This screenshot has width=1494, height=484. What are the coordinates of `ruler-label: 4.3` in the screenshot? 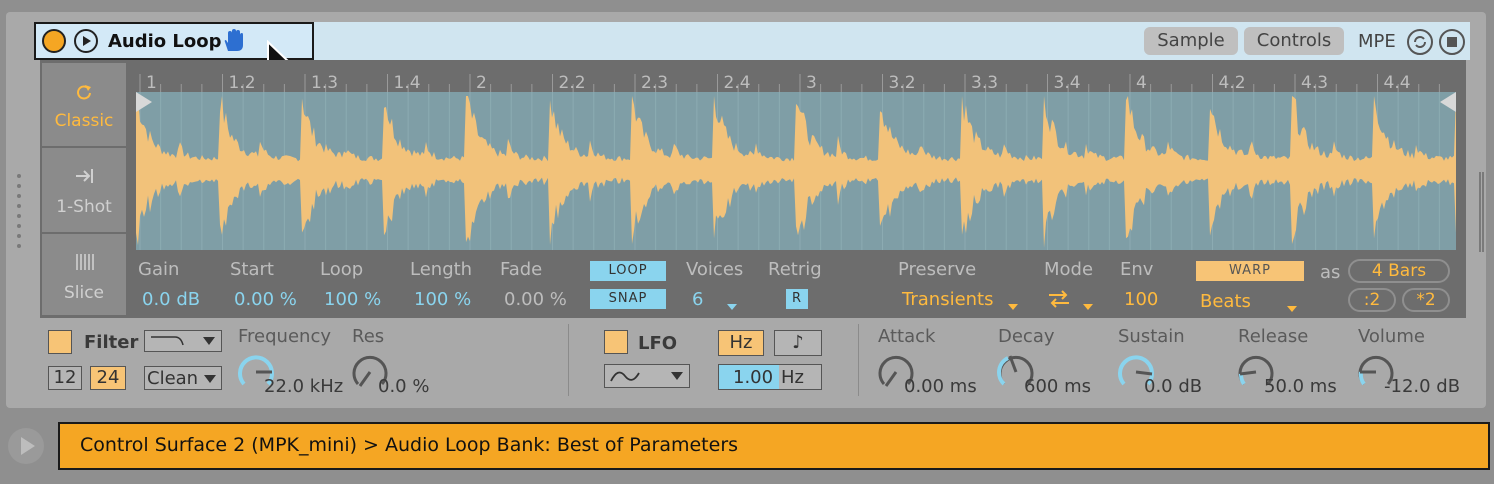 It's located at (1314, 82).